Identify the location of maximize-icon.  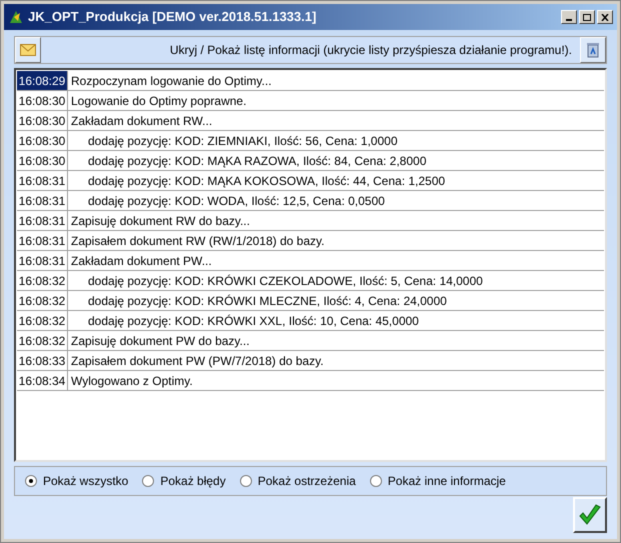
(587, 17).